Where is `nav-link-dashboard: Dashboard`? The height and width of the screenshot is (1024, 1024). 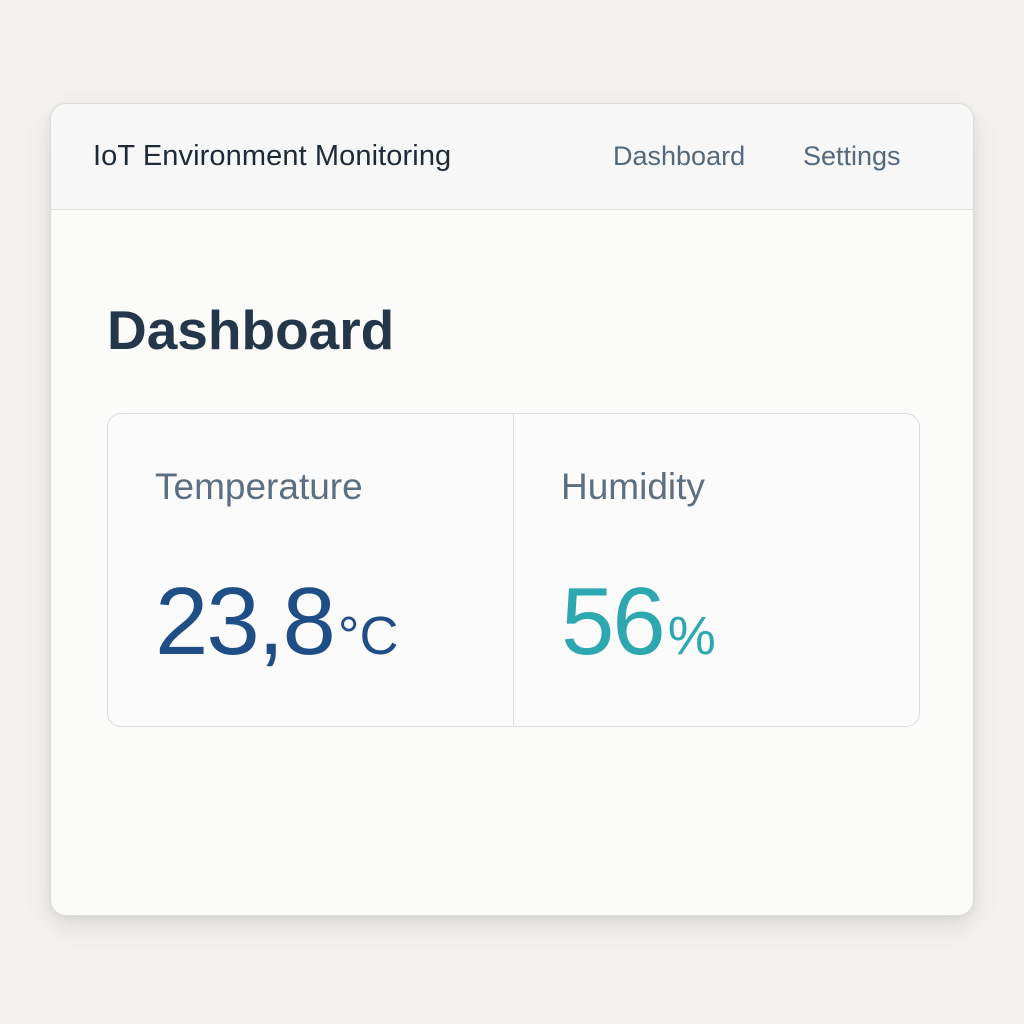
nav-link-dashboard: Dashboard is located at coordinates (679, 156).